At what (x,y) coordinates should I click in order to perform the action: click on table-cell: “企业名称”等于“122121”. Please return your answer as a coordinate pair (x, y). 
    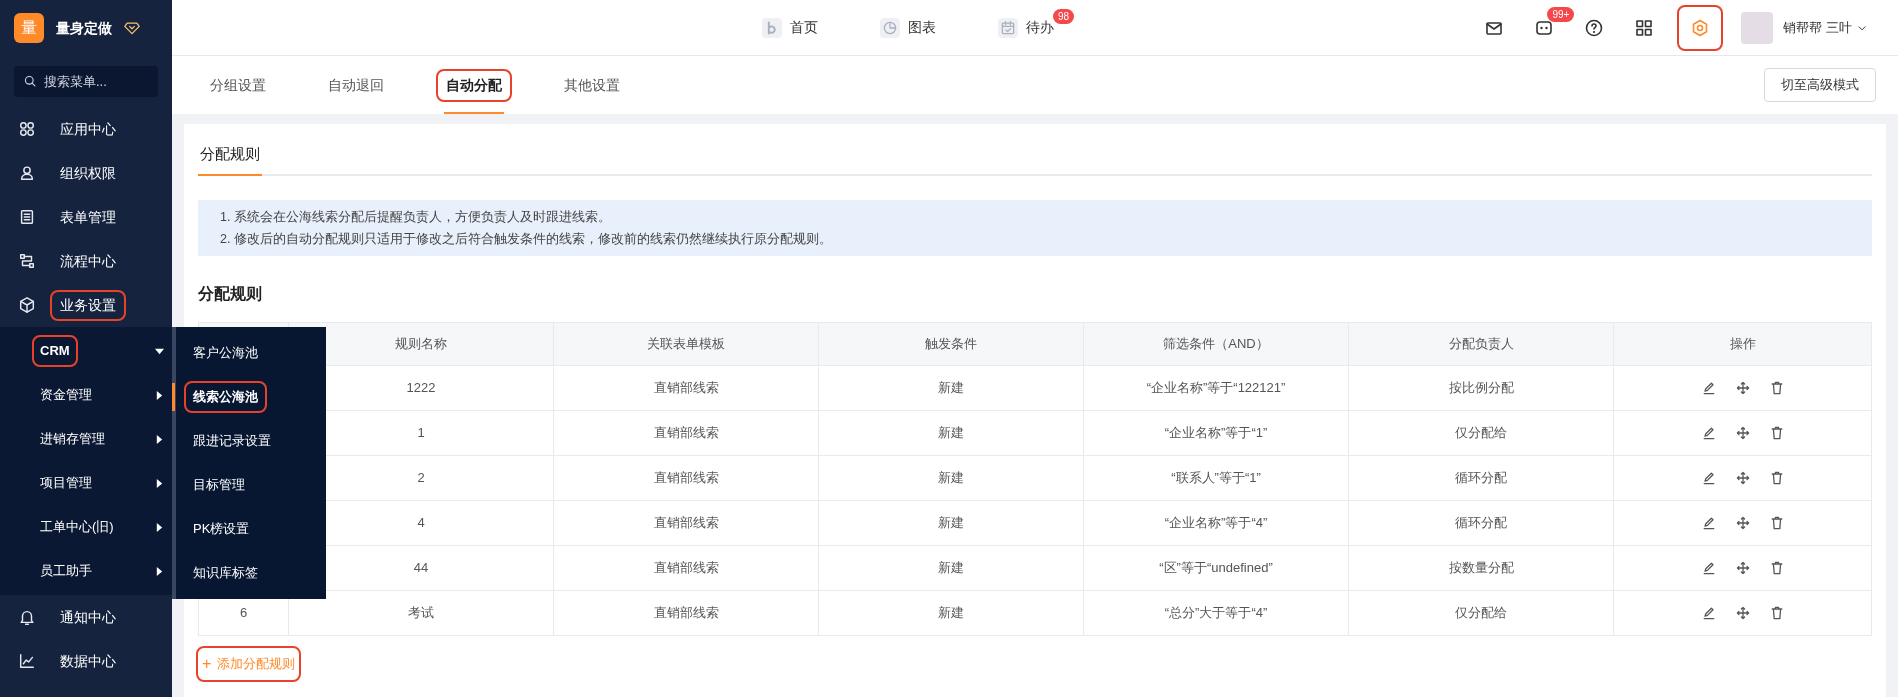
    Looking at the image, I should click on (1216, 388).